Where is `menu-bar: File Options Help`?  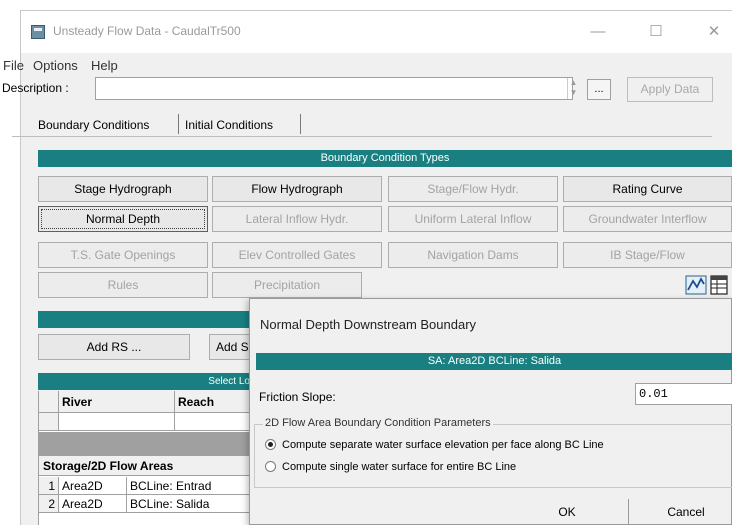
menu-bar: File Options Help is located at coordinates (367, 66).